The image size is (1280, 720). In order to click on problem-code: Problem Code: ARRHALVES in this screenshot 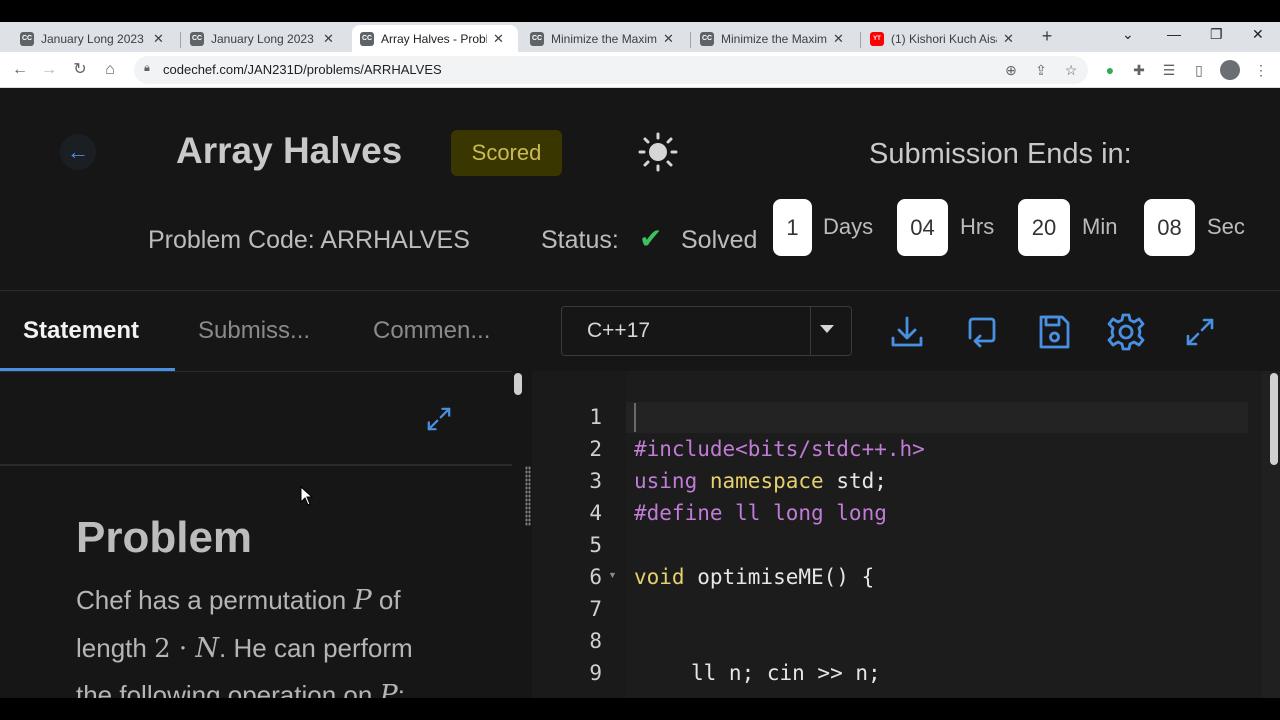, I will do `click(309, 240)`.